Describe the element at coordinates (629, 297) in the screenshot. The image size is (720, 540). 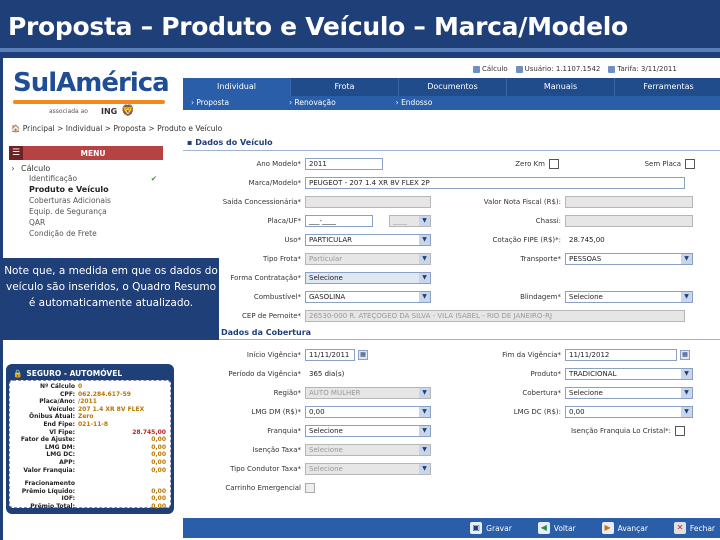
I see `blindagem-select: Selecione ▼` at that location.